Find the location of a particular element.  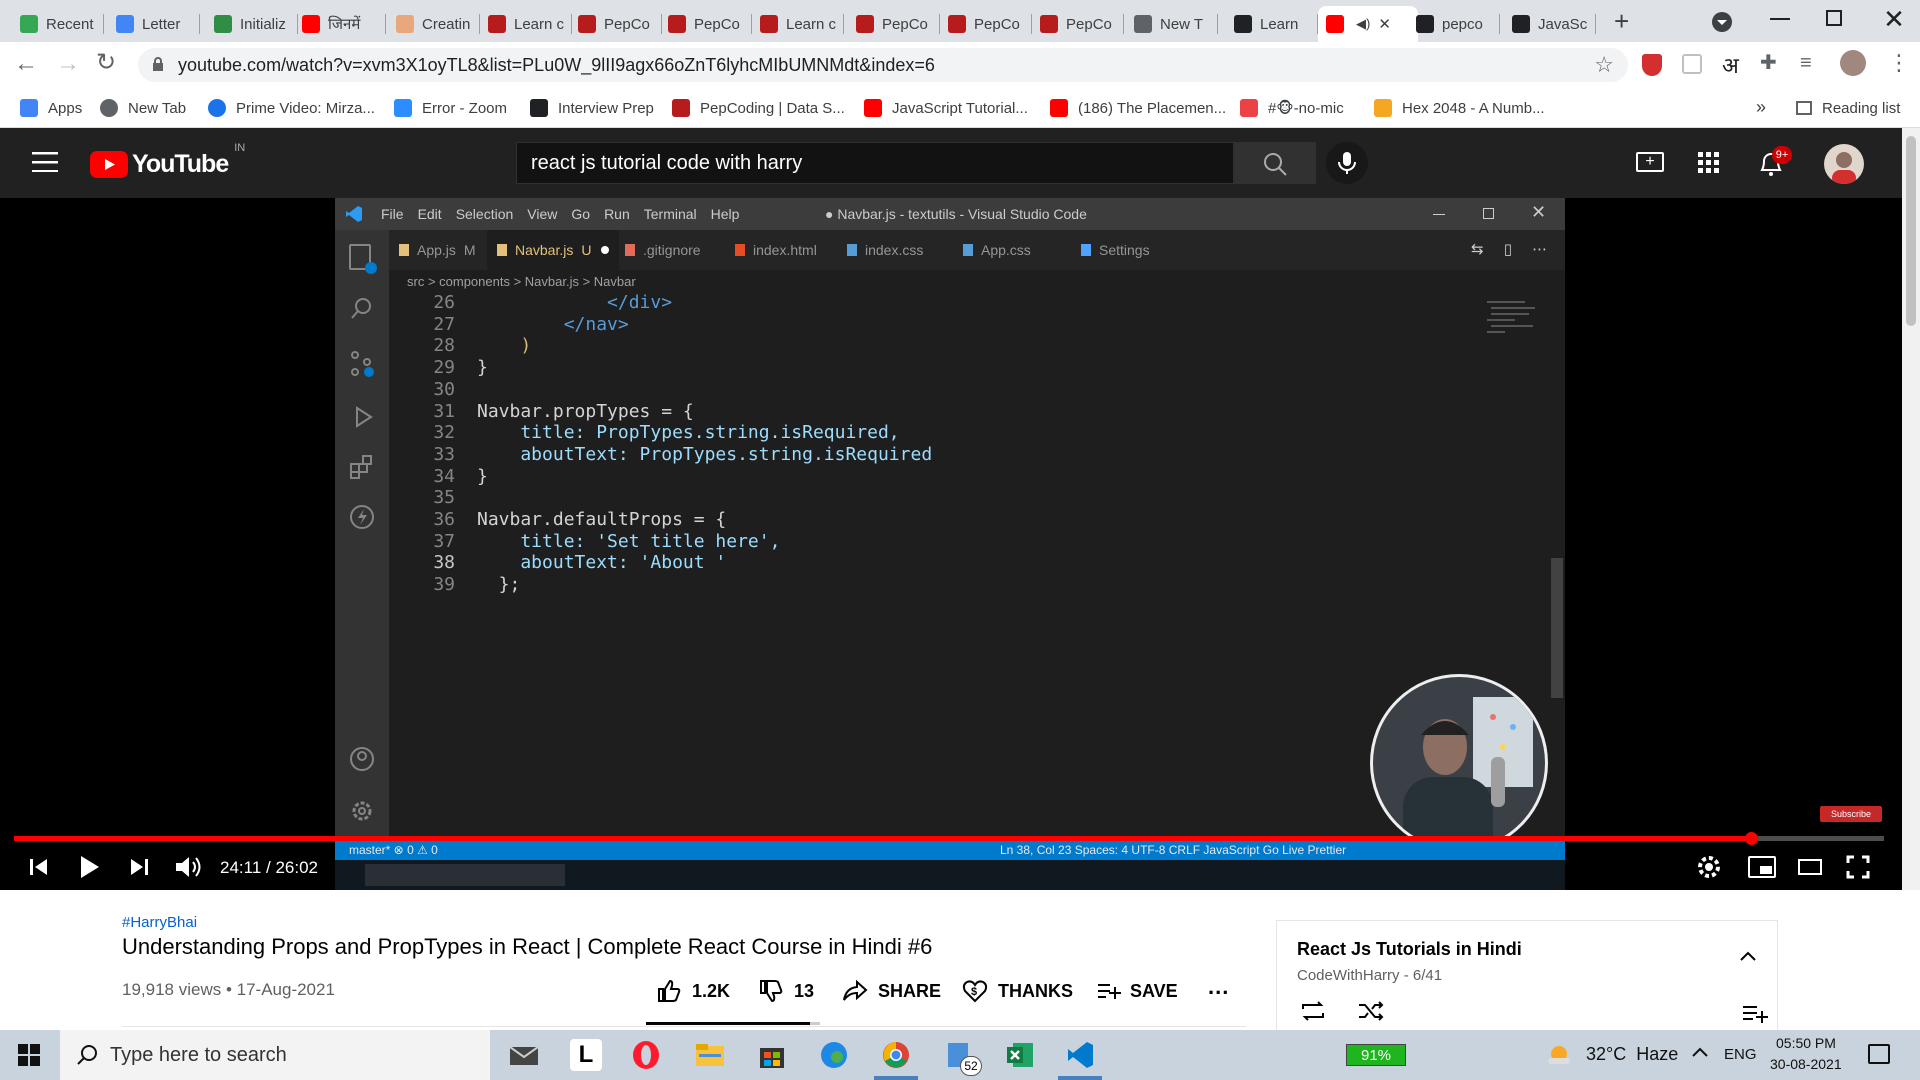

tab-search-button is located at coordinates (1722, 22).